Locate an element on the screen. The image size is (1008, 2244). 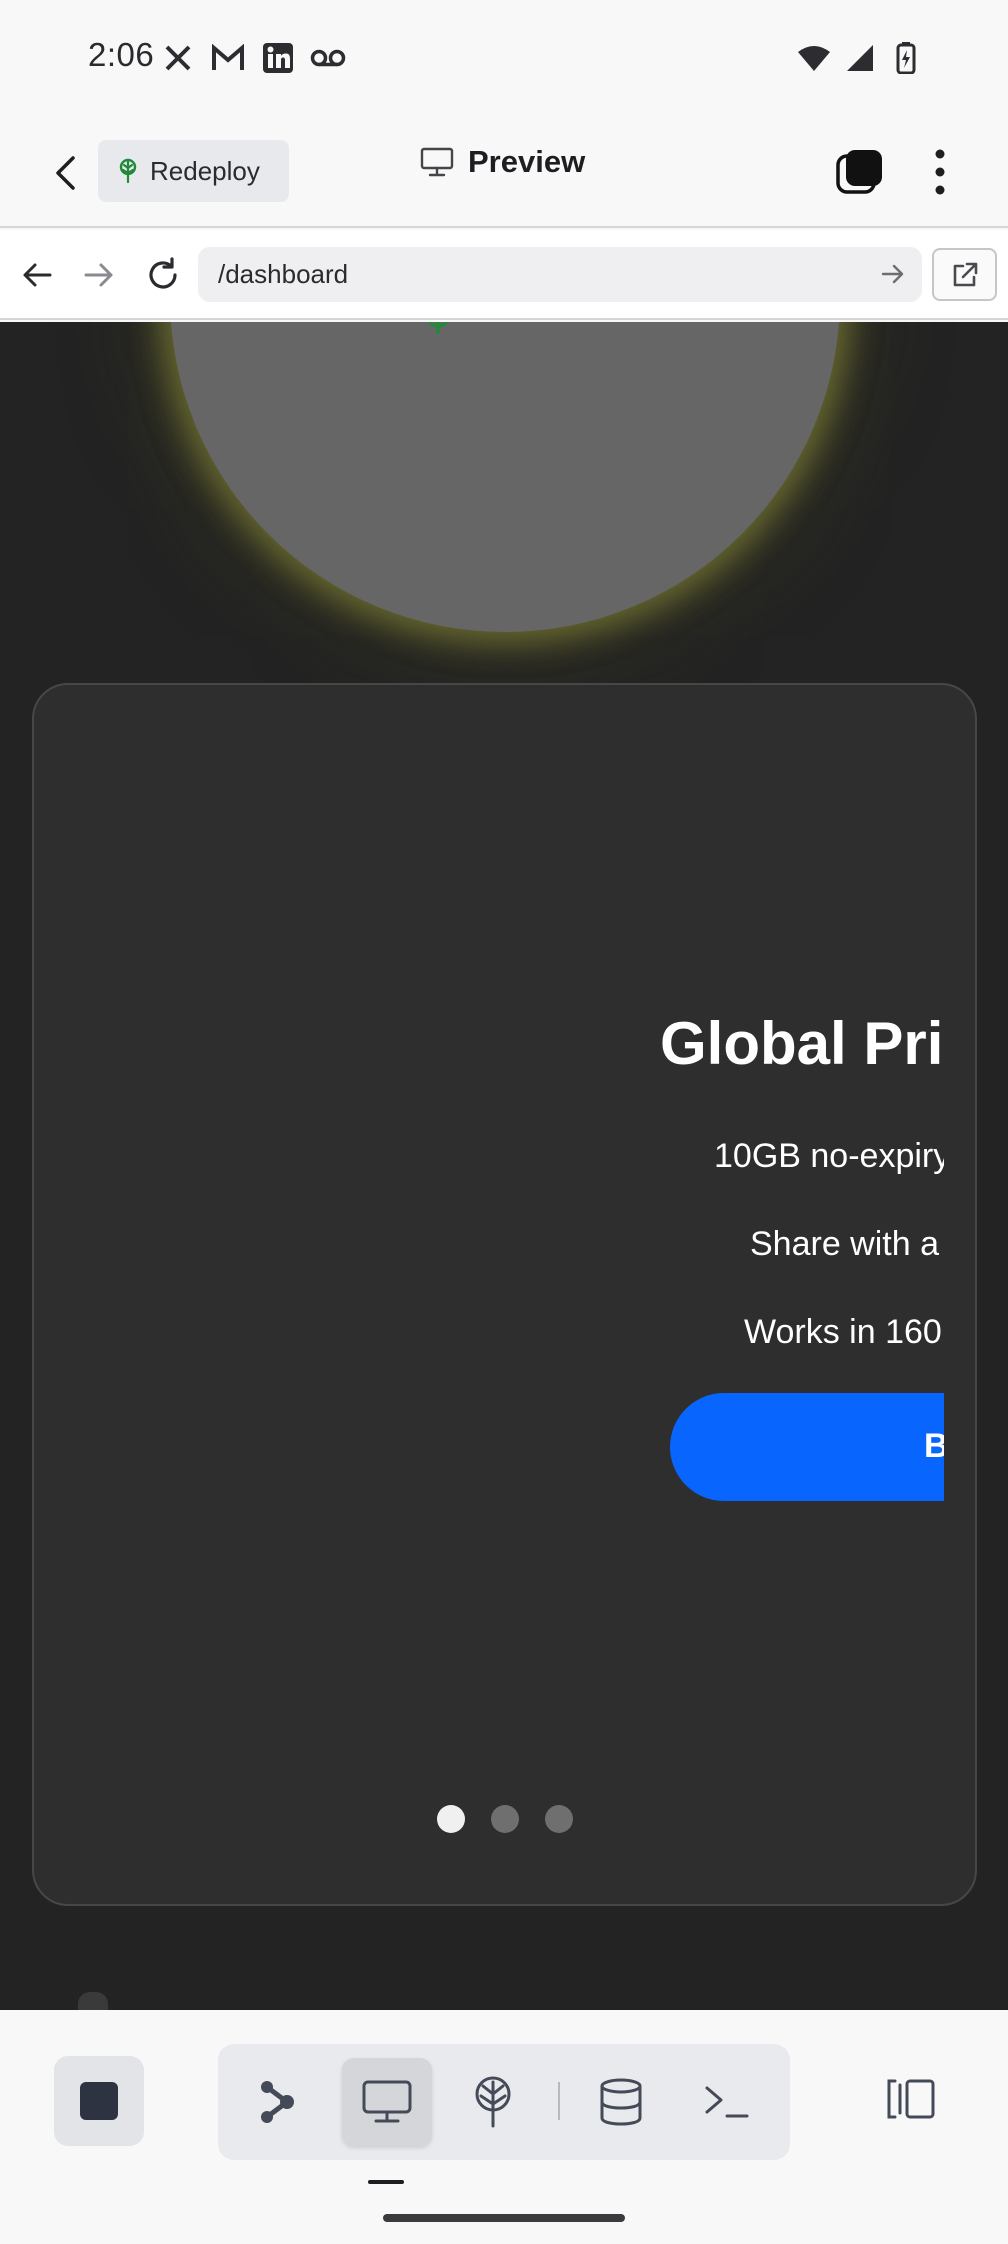
partial-content-below is located at coordinates (93, 2001).